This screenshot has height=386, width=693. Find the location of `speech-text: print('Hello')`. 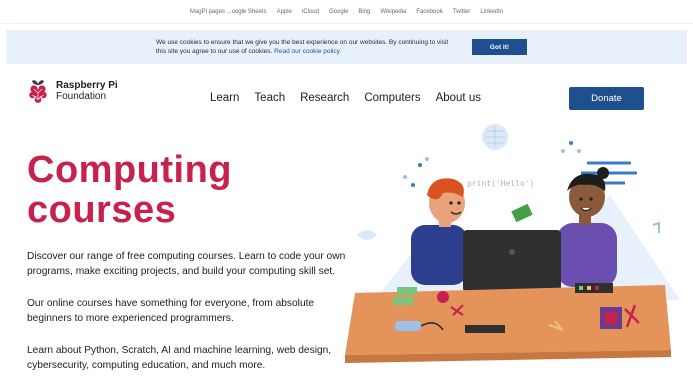

speech-text: print('Hello') is located at coordinates (500, 183).